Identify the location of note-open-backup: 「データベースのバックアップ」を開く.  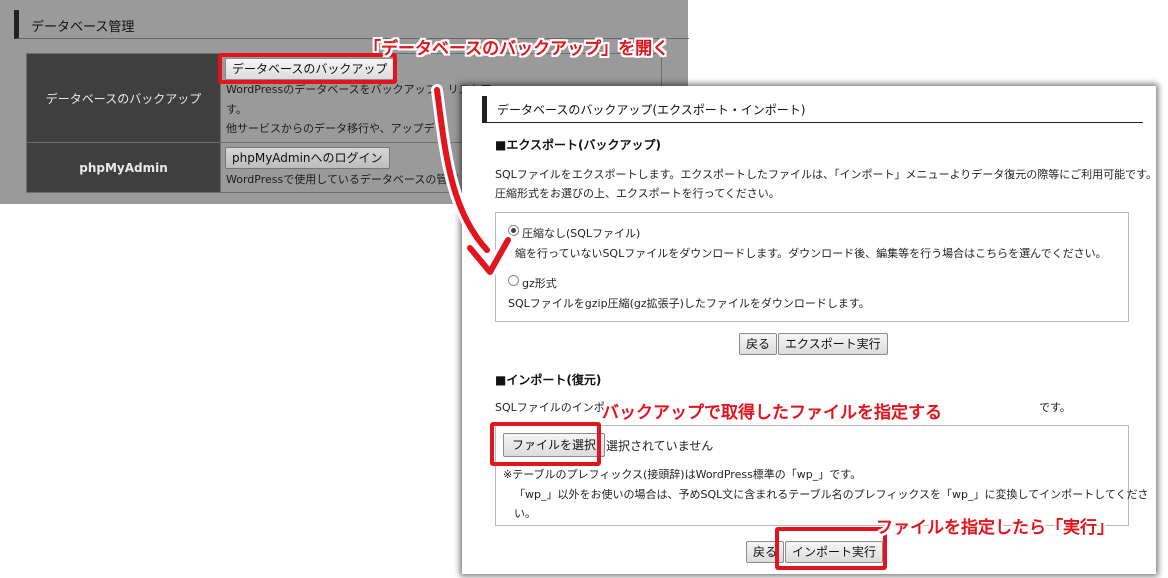
(517, 49).